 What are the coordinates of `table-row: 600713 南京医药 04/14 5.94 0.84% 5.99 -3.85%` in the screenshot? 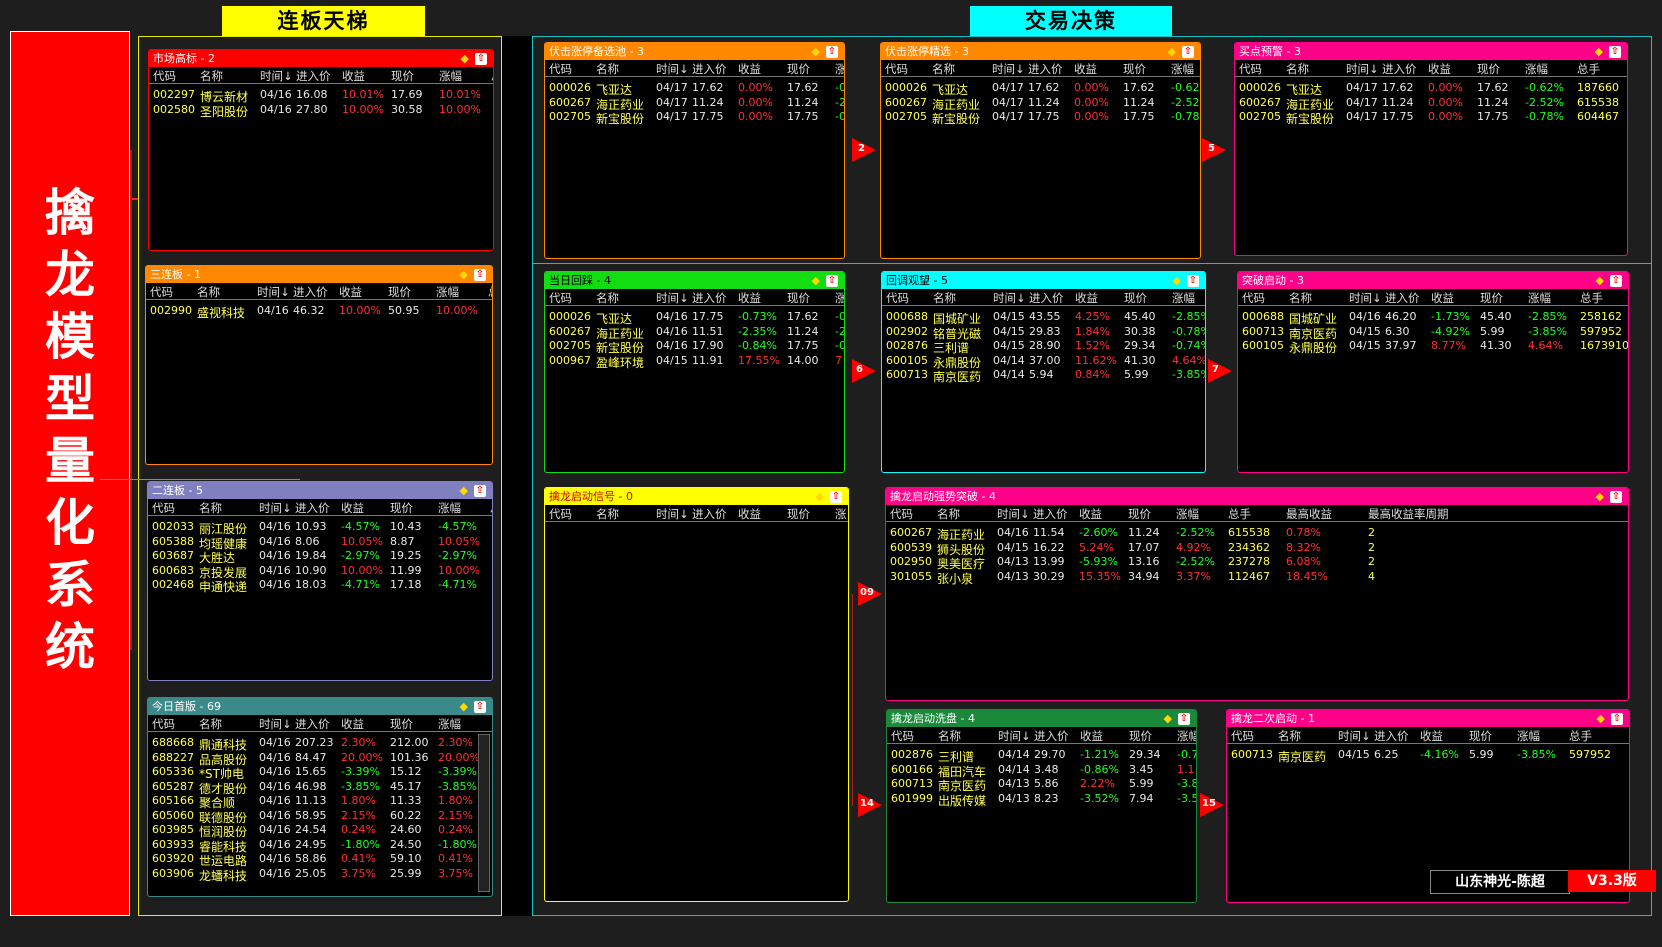 It's located at (1043, 376).